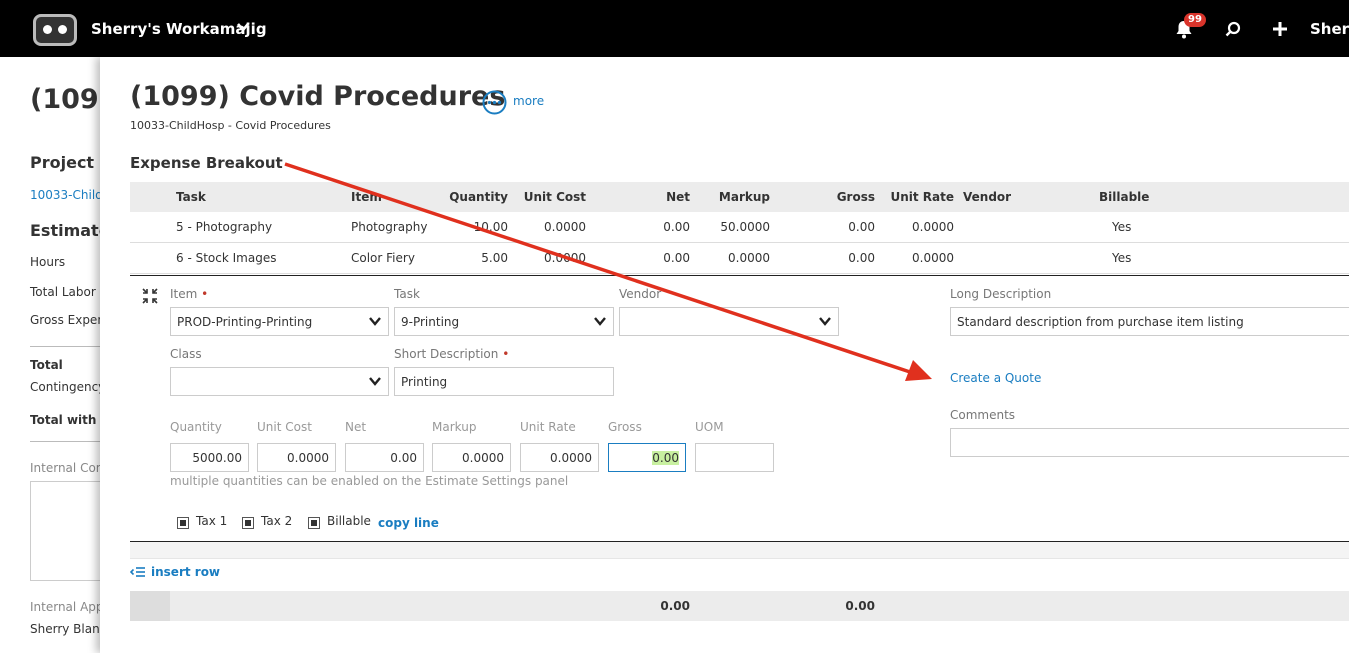 Image resolution: width=1349 pixels, height=653 pixels. What do you see at coordinates (366, 197) in the screenshot?
I see `col-item: Item` at bounding box center [366, 197].